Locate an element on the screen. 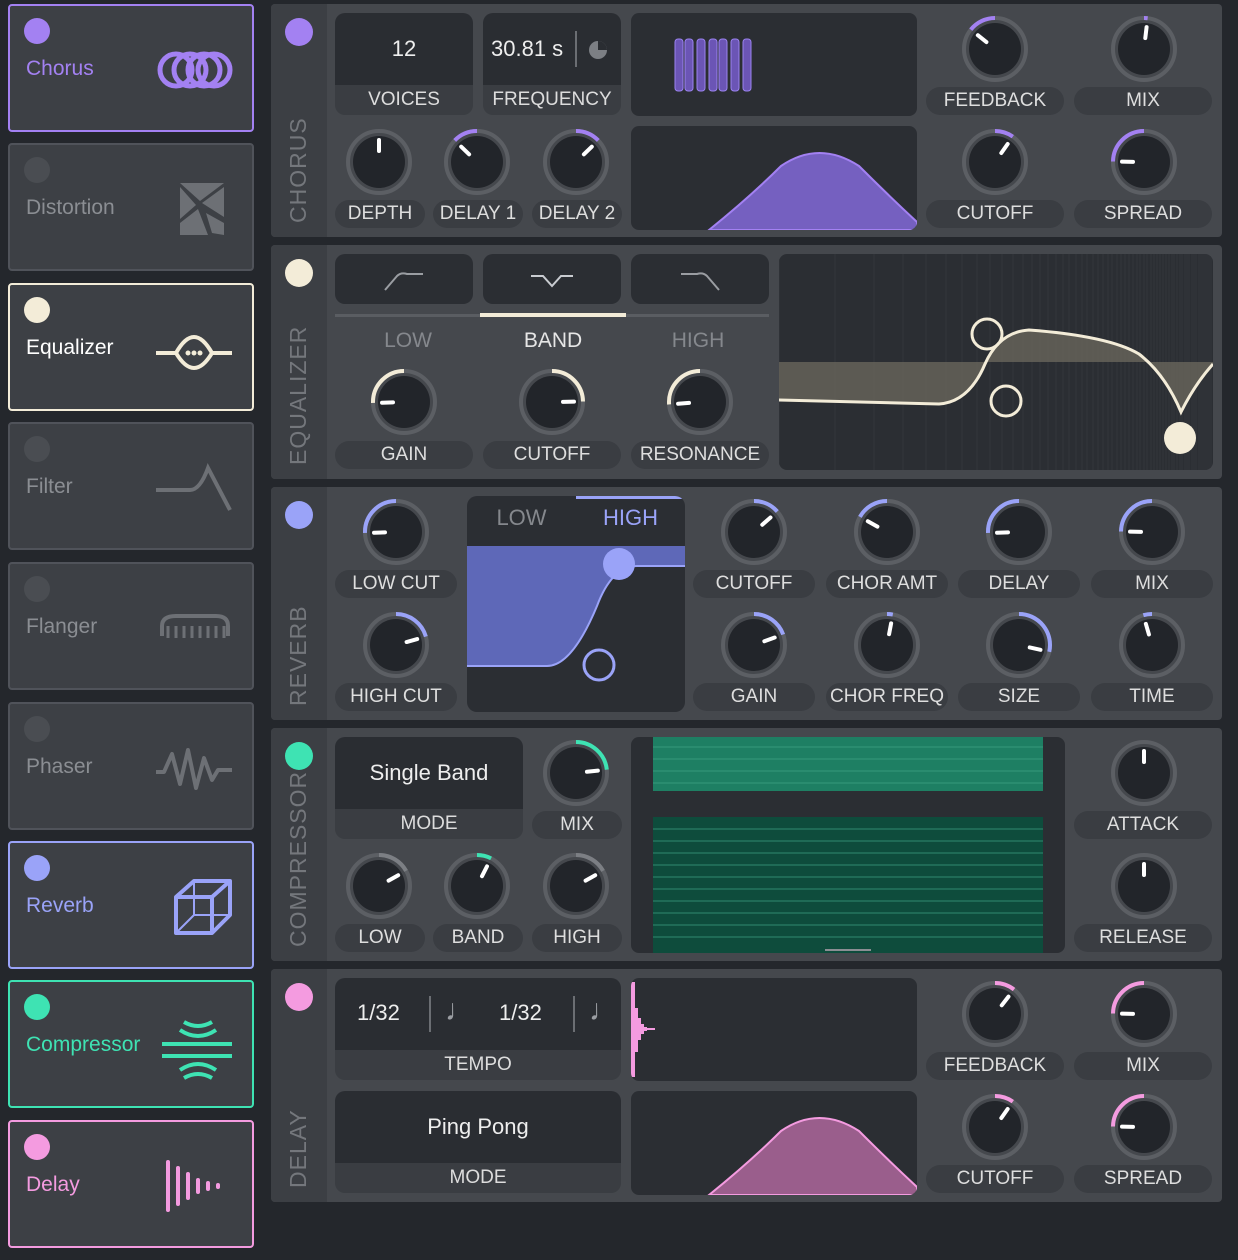  chorus-indicator is located at coordinates (37, 31).